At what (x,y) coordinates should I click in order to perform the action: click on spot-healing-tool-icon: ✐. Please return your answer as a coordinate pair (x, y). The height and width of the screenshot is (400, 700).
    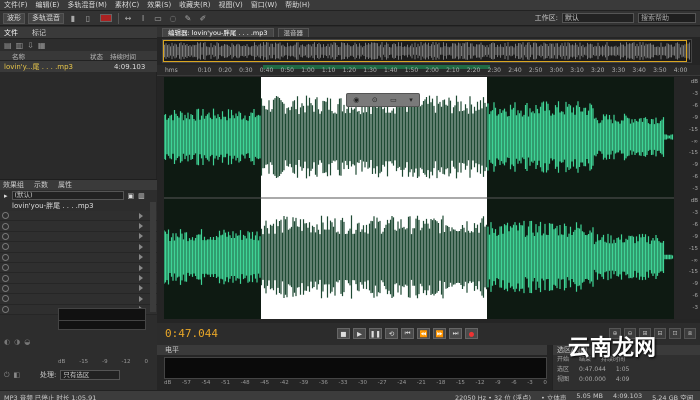
    Looking at the image, I should click on (203, 18).